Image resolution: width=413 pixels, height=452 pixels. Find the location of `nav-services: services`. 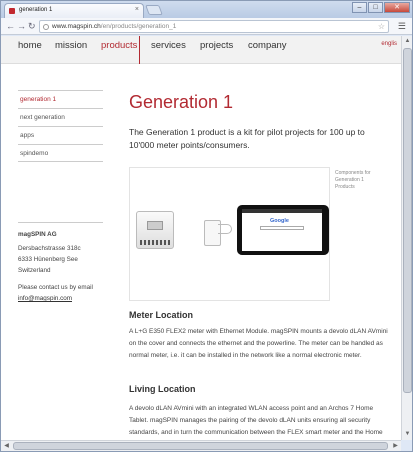

nav-services: services is located at coordinates (168, 45).